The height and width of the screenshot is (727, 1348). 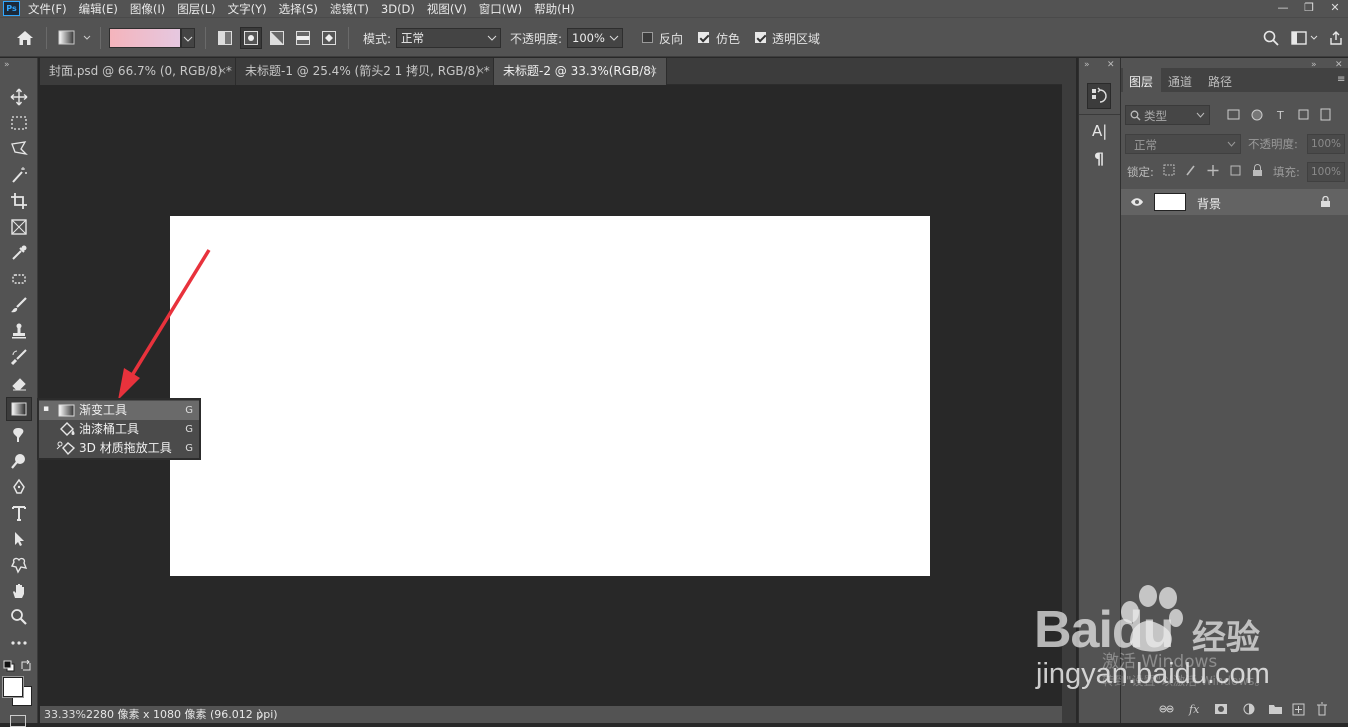 I want to click on tab-paths: 路径, so click(x=1220, y=81).